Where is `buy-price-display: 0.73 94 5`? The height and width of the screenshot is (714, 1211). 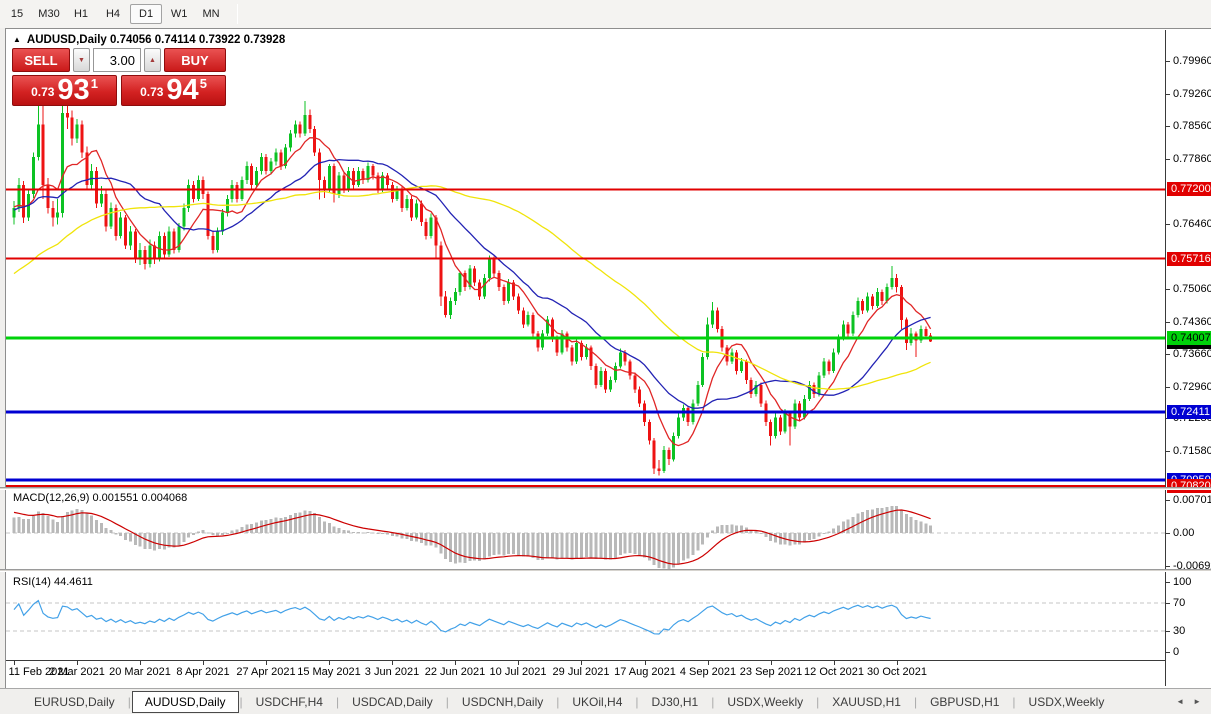
buy-price-display: 0.73 94 5 is located at coordinates (173, 90).